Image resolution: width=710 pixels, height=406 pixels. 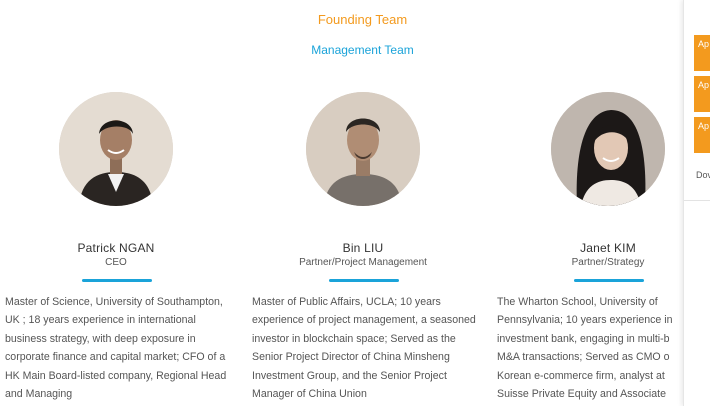 I want to click on member-role: Partner/Strategy, so click(x=608, y=262).